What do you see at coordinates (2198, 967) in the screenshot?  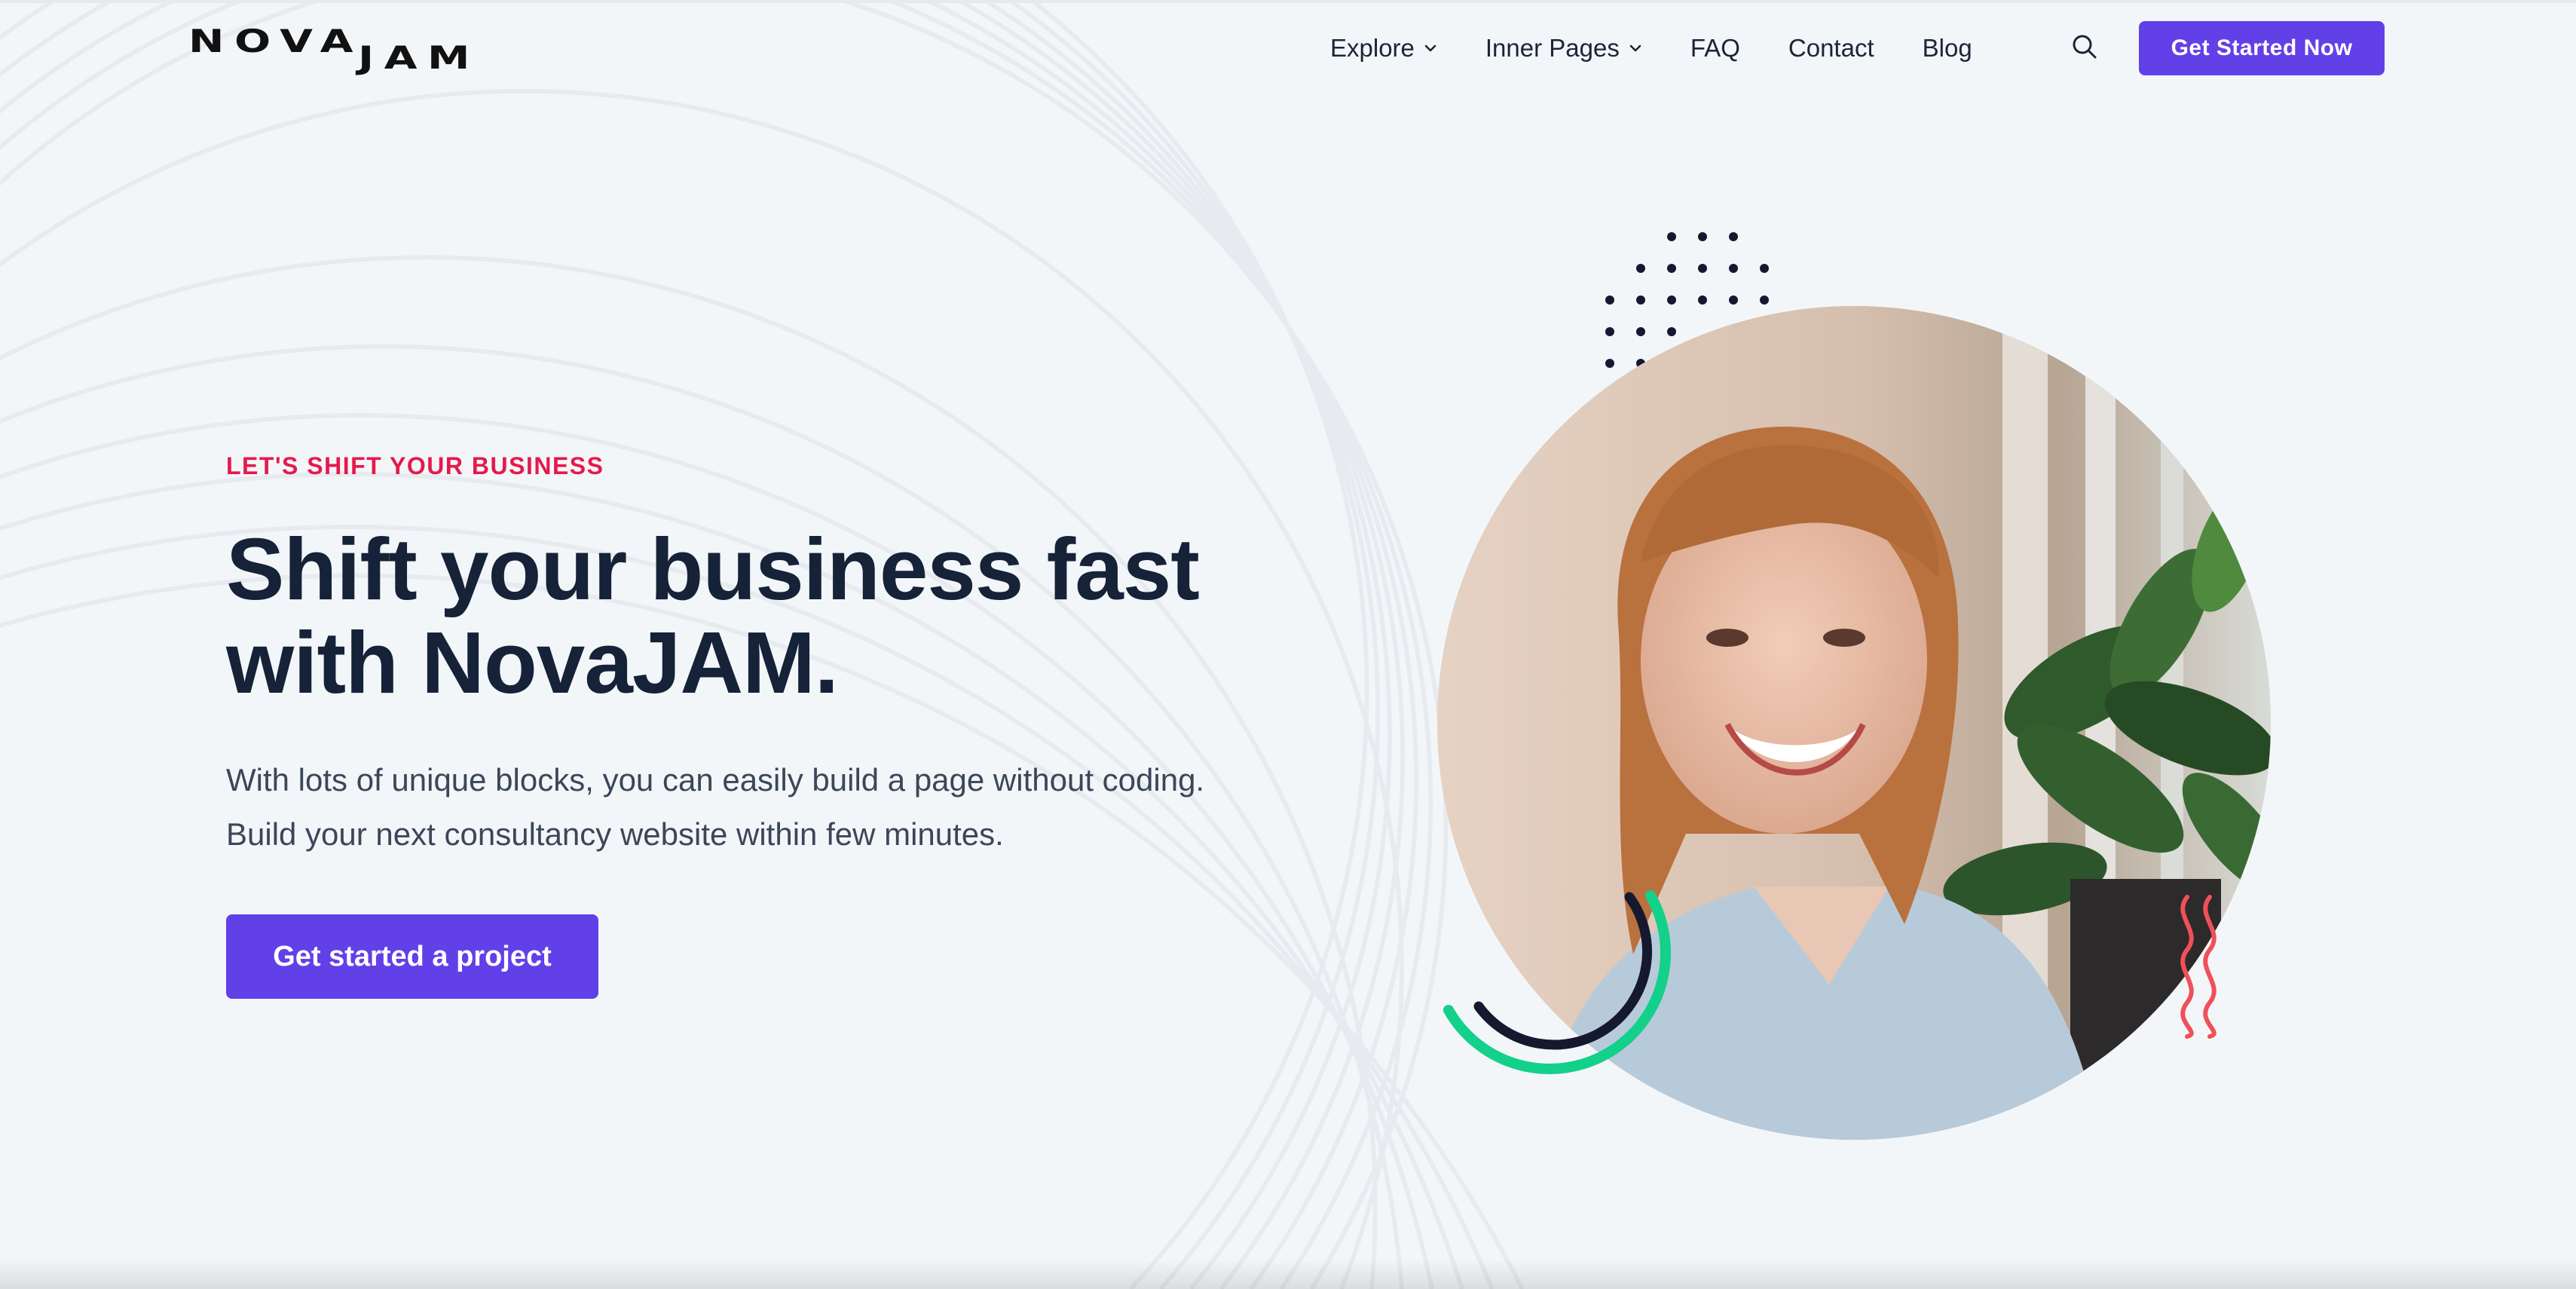 I see `squiggle-decoration` at bounding box center [2198, 967].